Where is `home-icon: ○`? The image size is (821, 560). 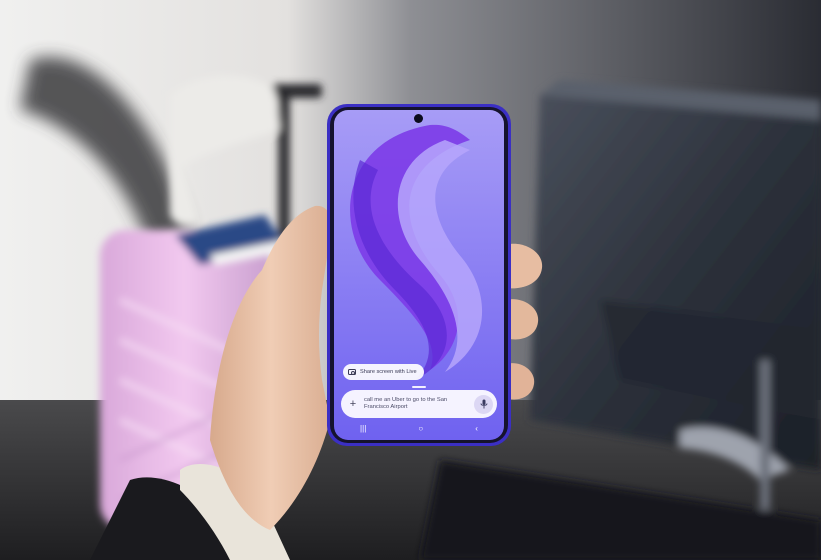 home-icon: ○ is located at coordinates (420, 429).